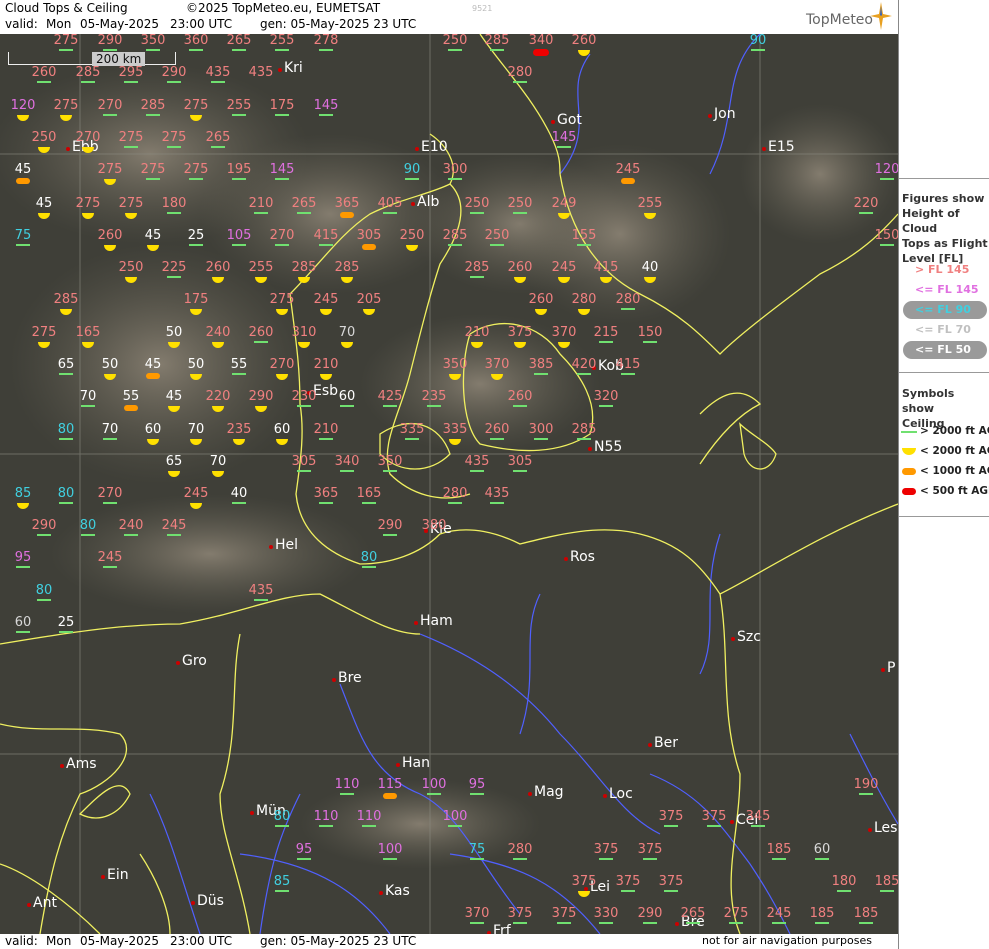 This screenshot has width=989, height=949. I want to click on cloud-top-value: 50, so click(110, 364).